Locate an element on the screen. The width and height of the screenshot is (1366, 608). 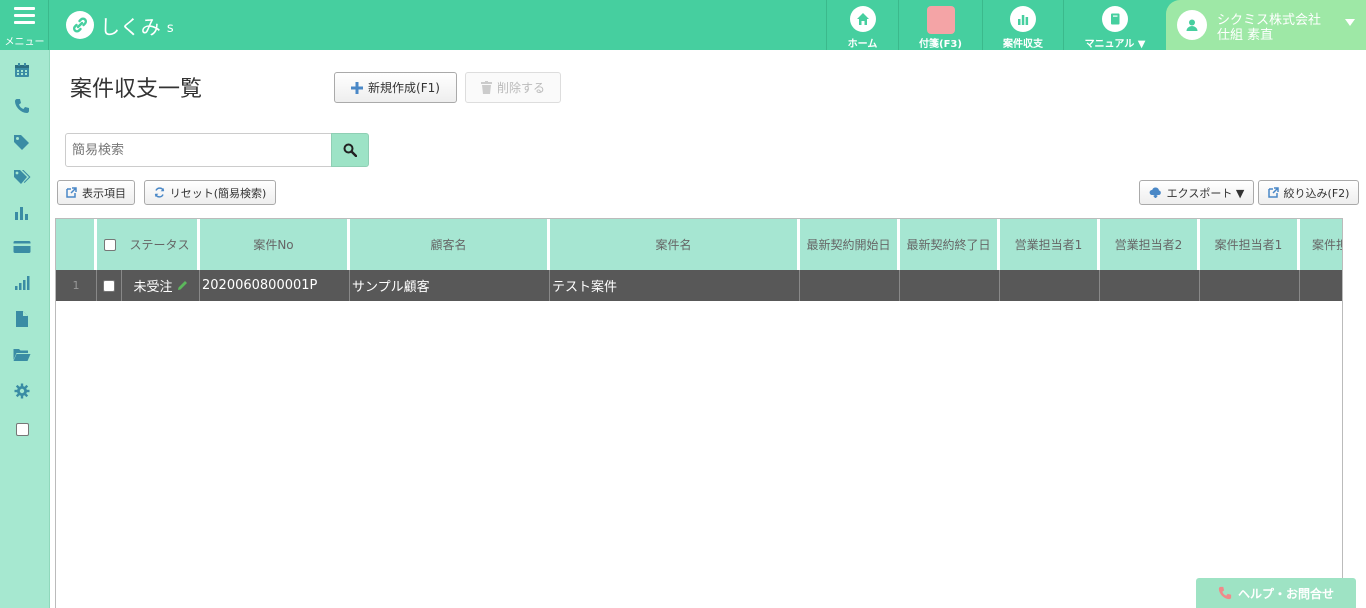
filter-button: 絞り込み(F2) is located at coordinates (1308, 192).